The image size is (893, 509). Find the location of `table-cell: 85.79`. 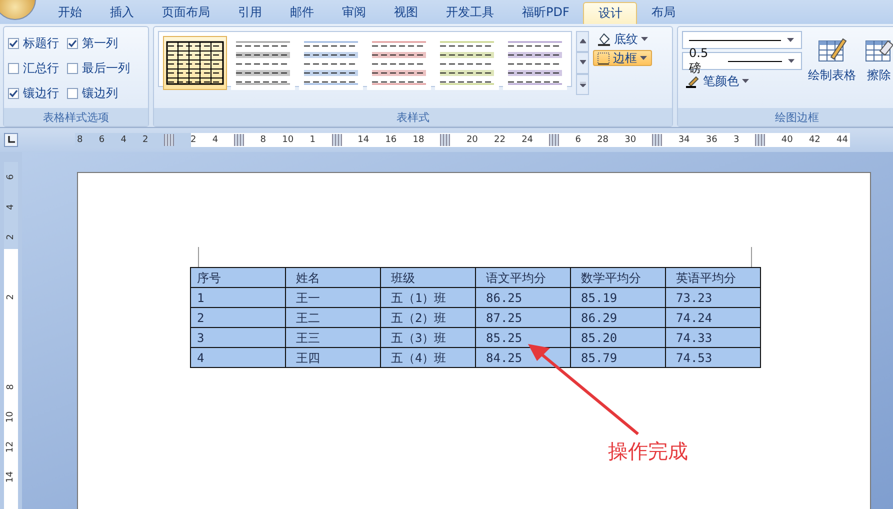

table-cell: 85.79 is located at coordinates (618, 358).